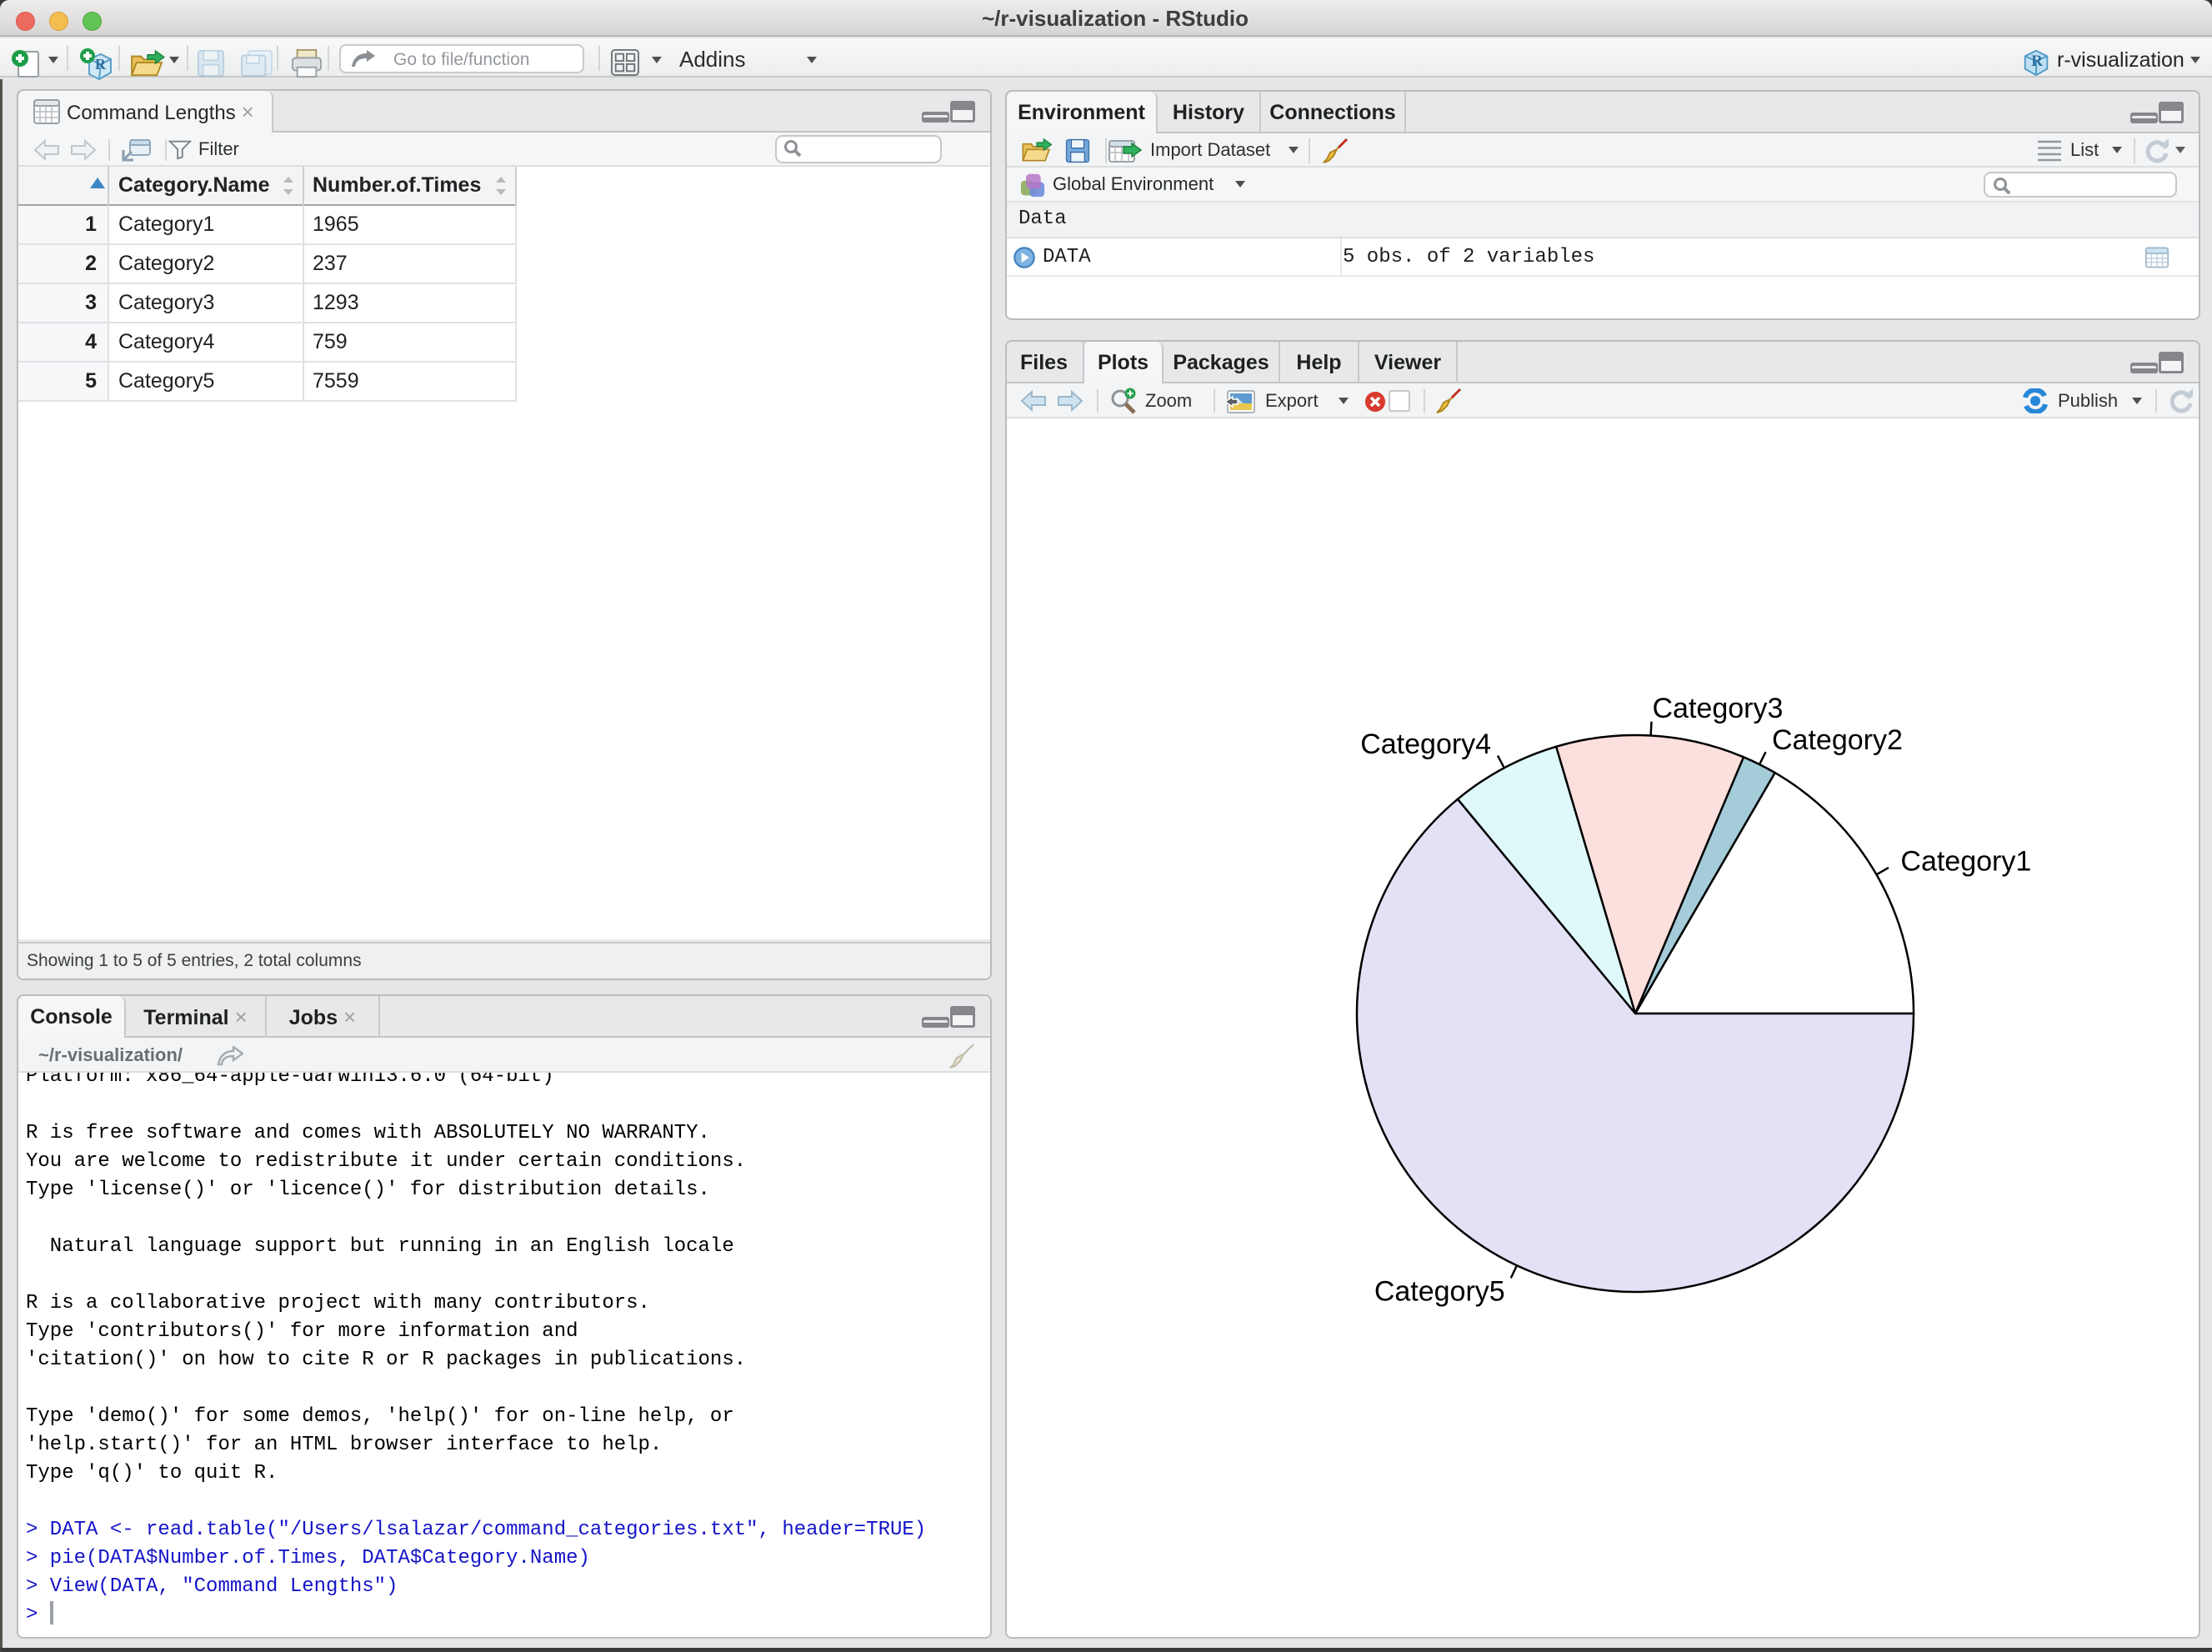 This screenshot has height=1652, width=2212. Describe the element at coordinates (1425, 744) in the screenshot. I see `svg-text: Category4` at that location.